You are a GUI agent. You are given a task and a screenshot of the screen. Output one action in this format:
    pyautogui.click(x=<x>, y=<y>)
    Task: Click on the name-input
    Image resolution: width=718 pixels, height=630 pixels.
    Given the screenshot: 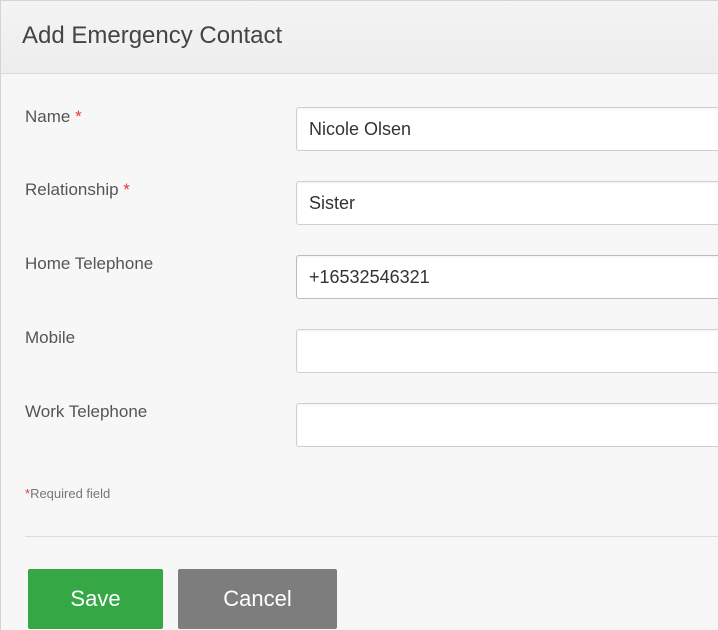 What is the action you would take?
    pyautogui.click(x=507, y=129)
    